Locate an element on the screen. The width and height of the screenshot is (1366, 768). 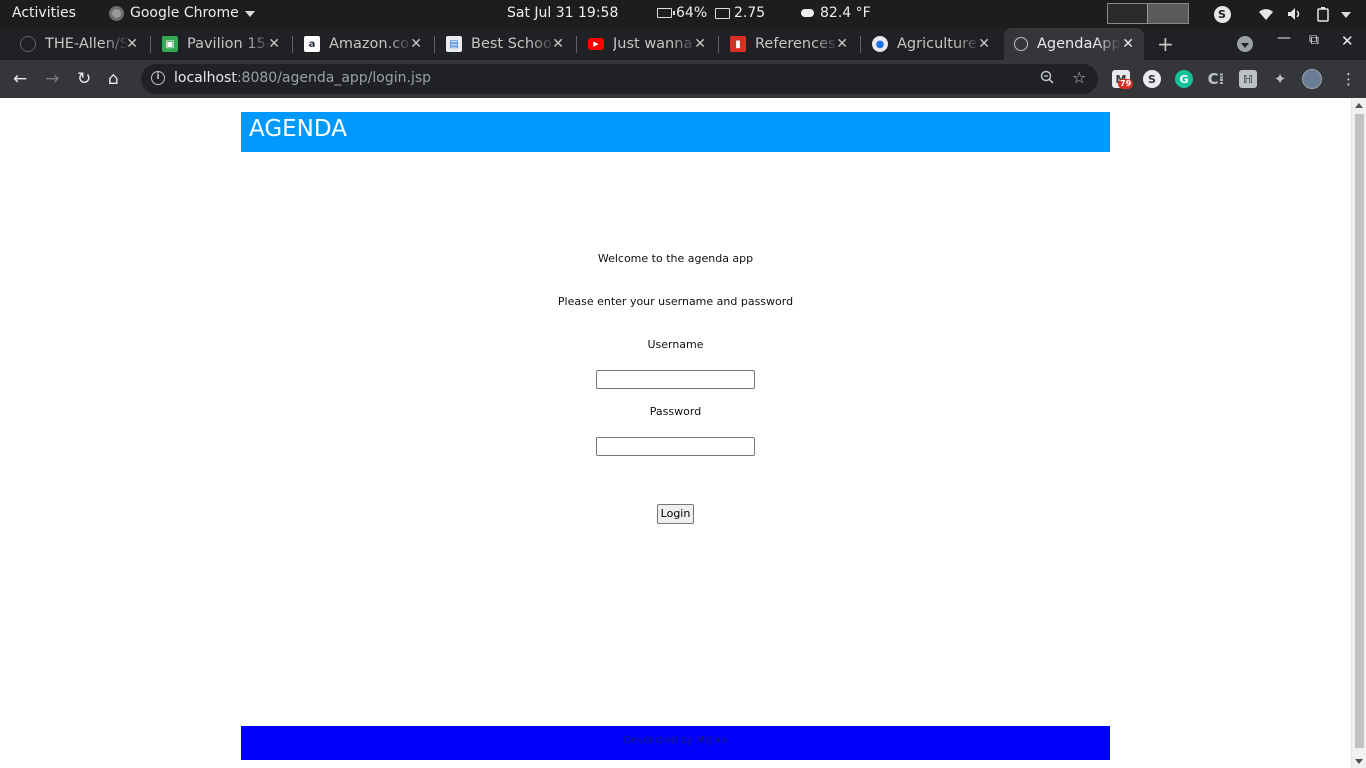
app-menu: Google Chrome is located at coordinates (182, 13).